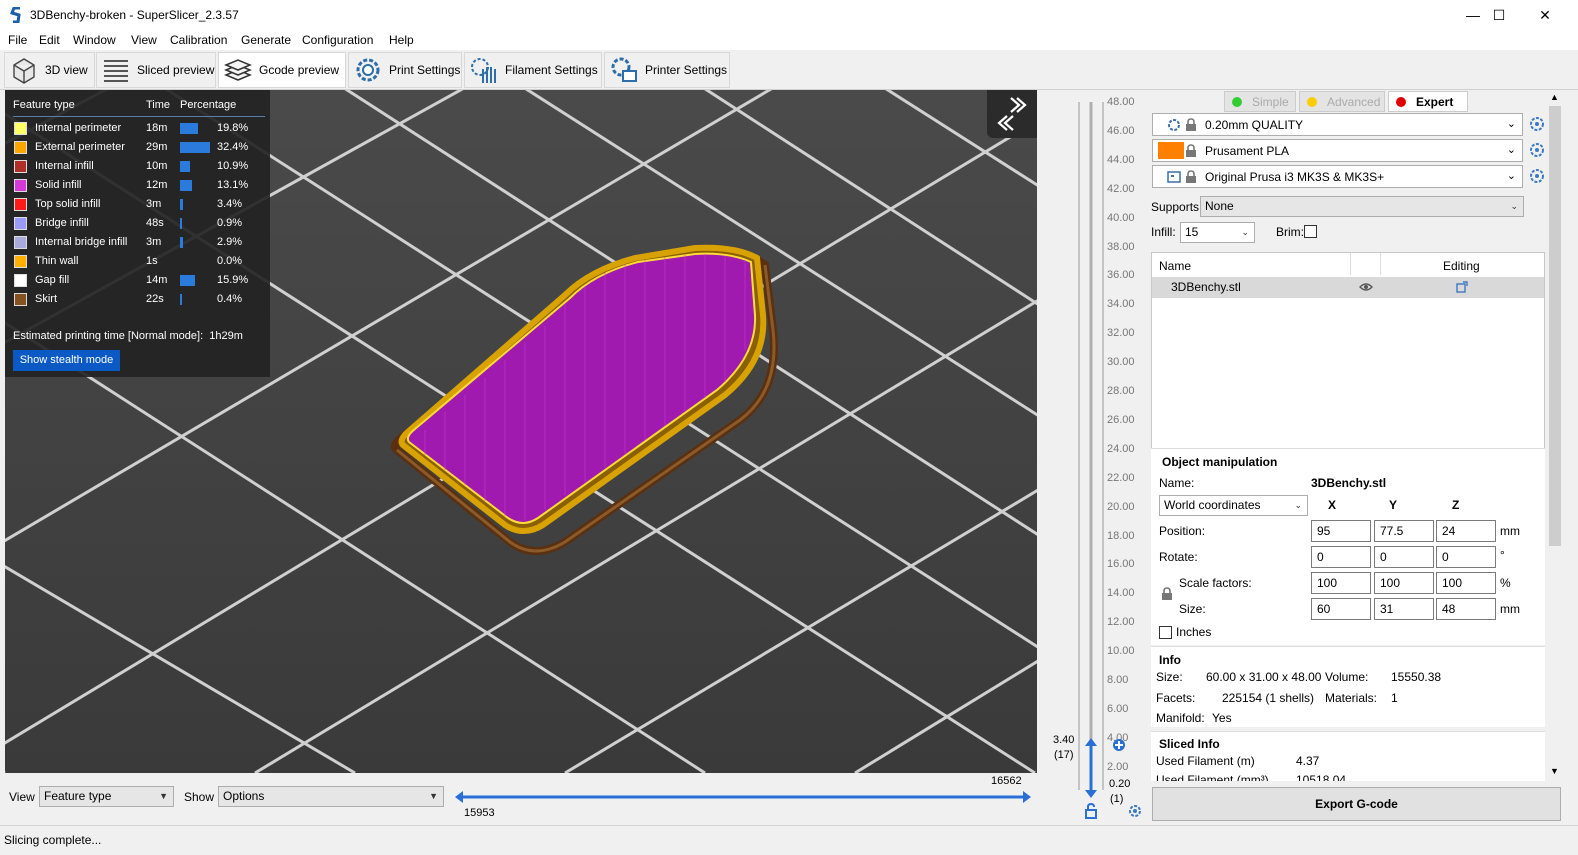  What do you see at coordinates (1012, 114) in the screenshot?
I see `collapse-sidebar-button` at bounding box center [1012, 114].